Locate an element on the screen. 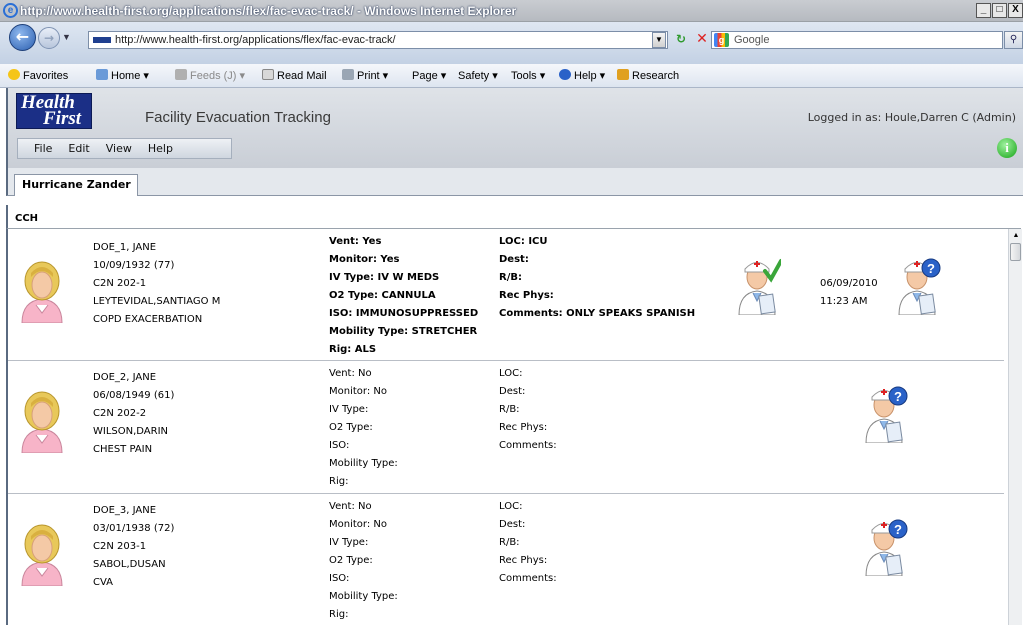  app-title: Facility Evacuation Tracking is located at coordinates (238, 117).